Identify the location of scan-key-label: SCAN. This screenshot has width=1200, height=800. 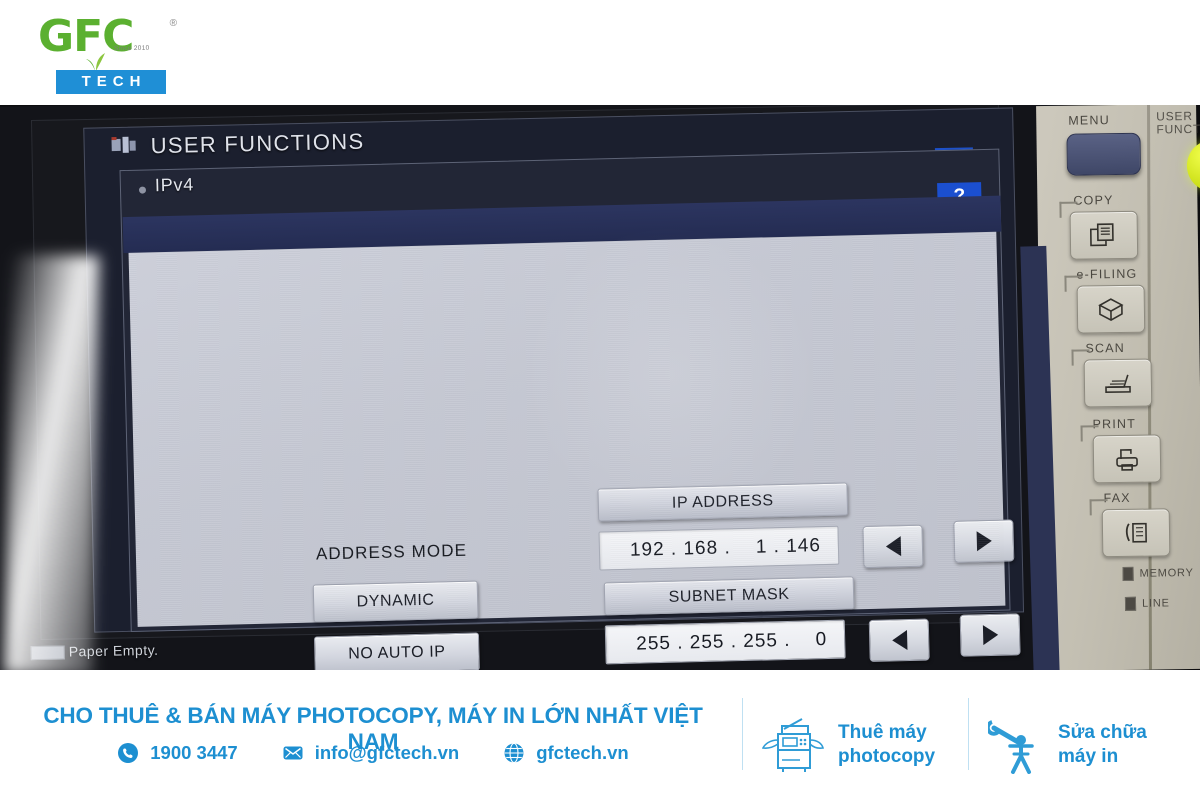
(1105, 348).